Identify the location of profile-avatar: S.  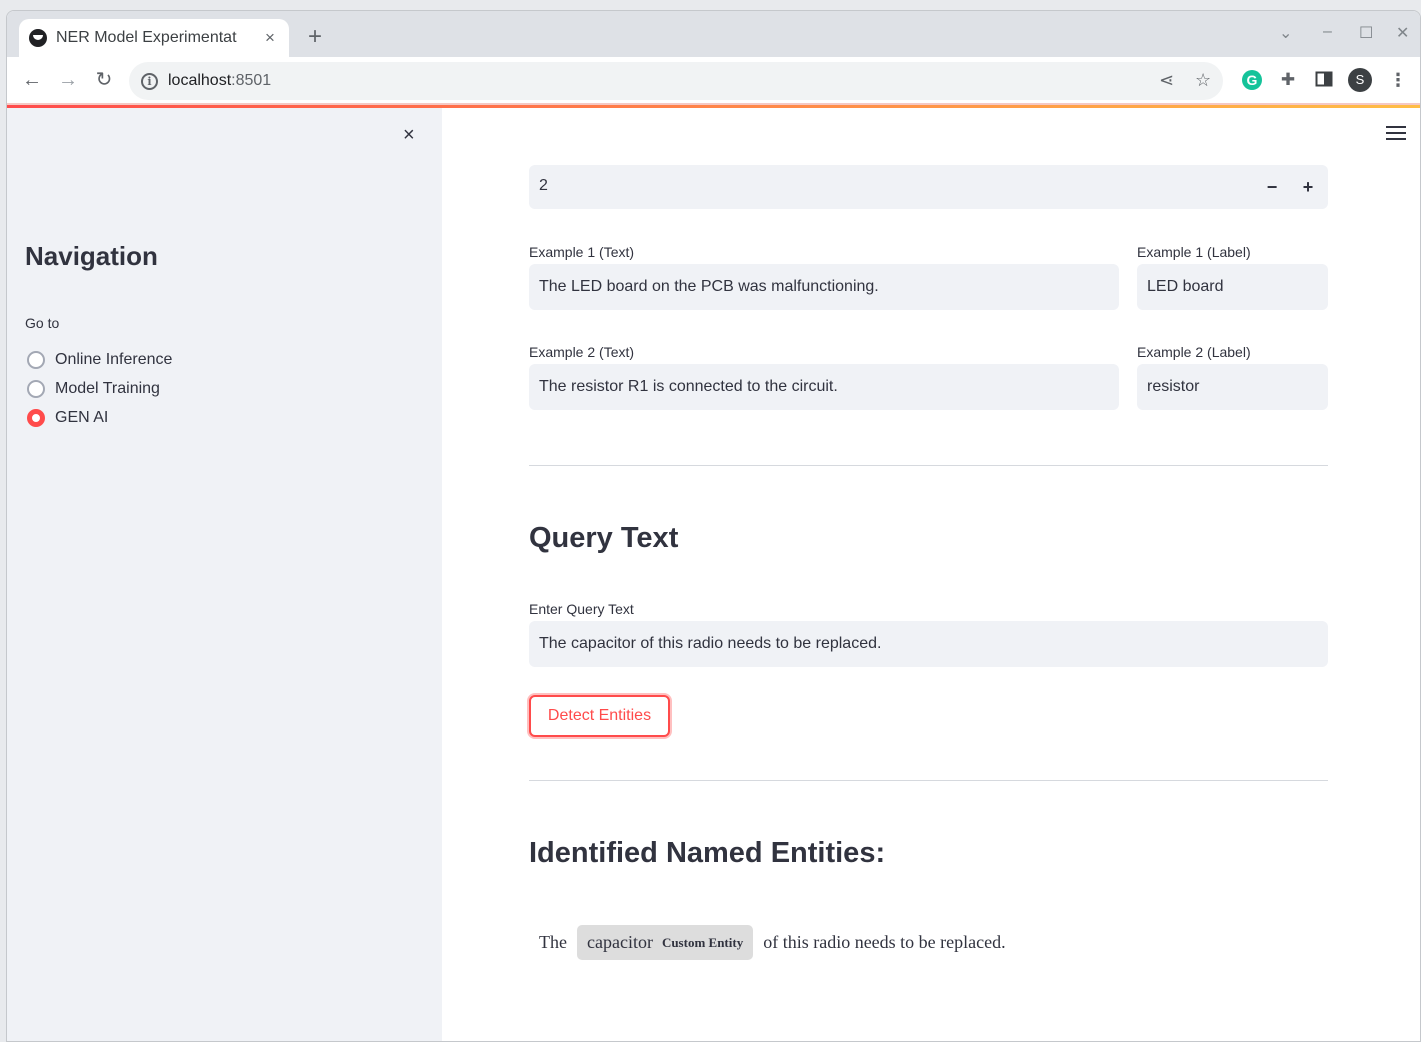
(1360, 80).